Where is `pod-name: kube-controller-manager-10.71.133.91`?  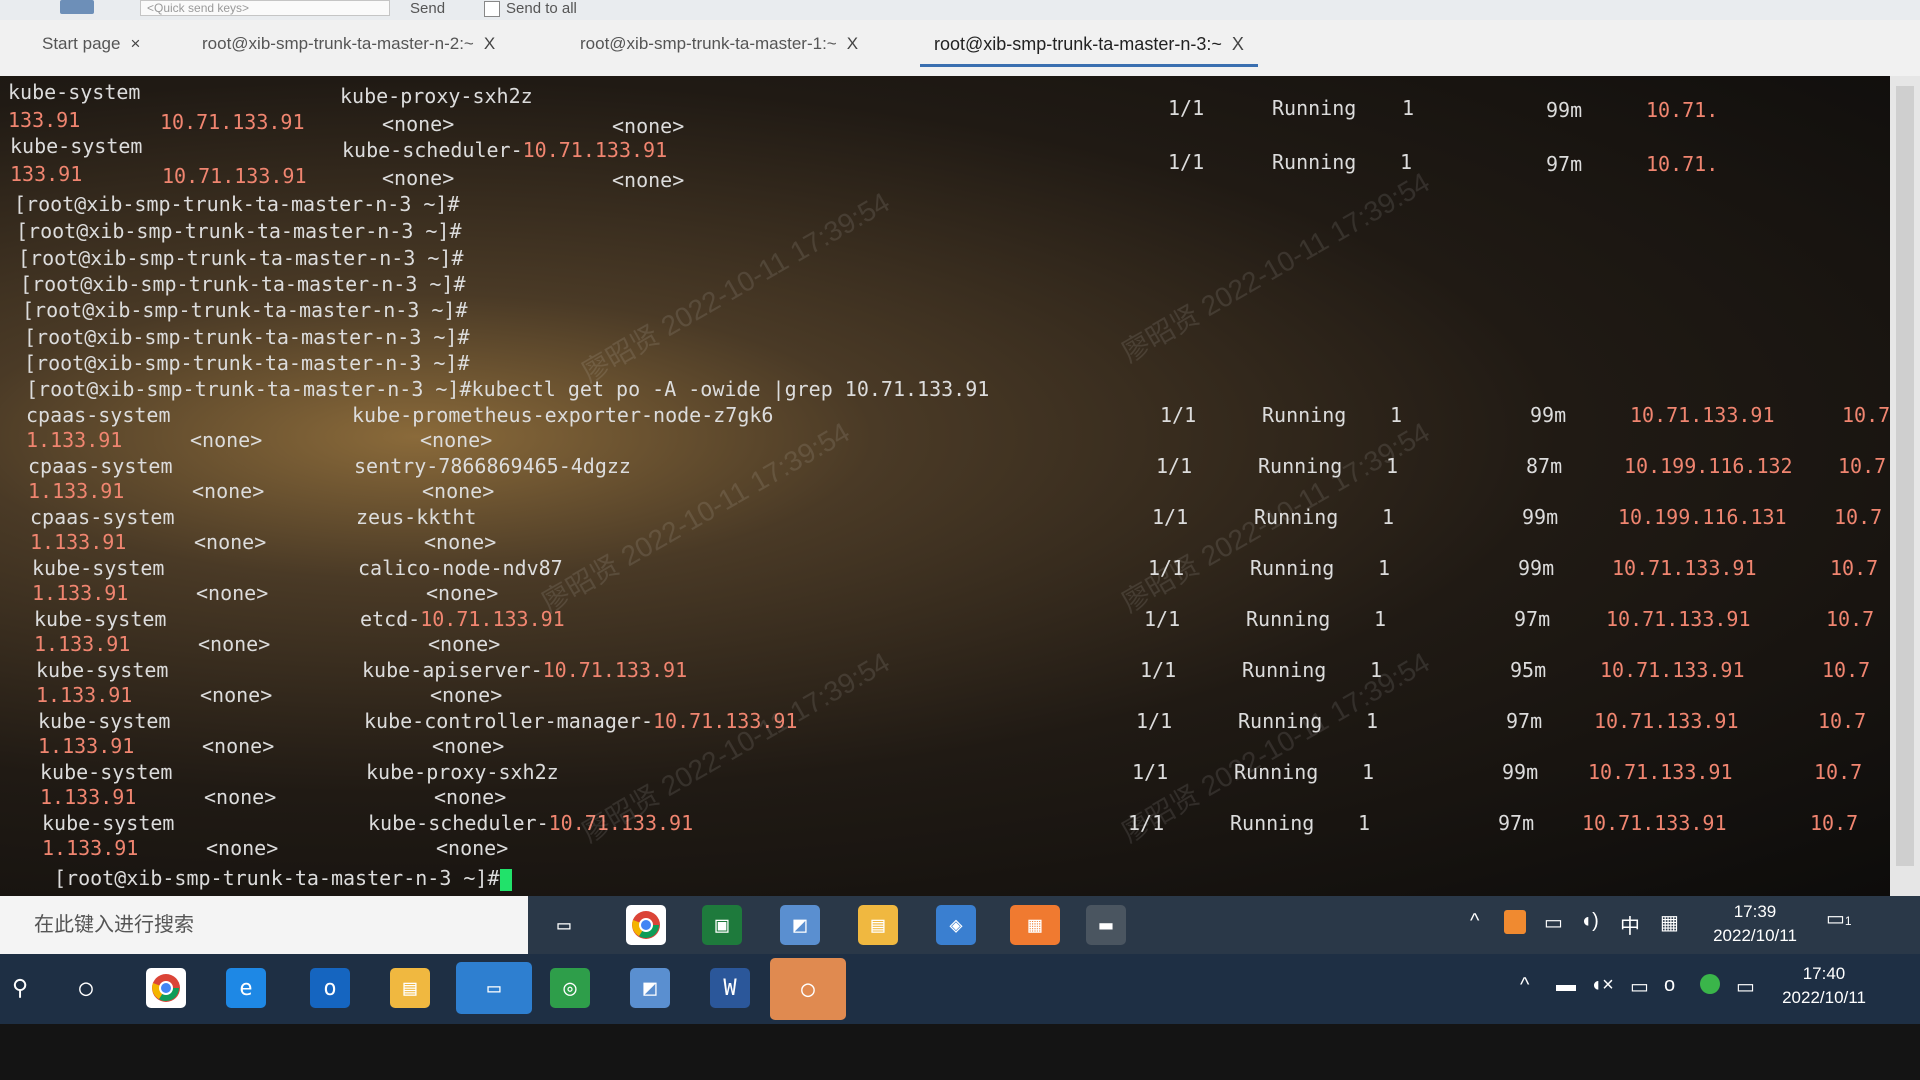
pod-name: kube-controller-manager-10.71.133.91 is located at coordinates (581, 721).